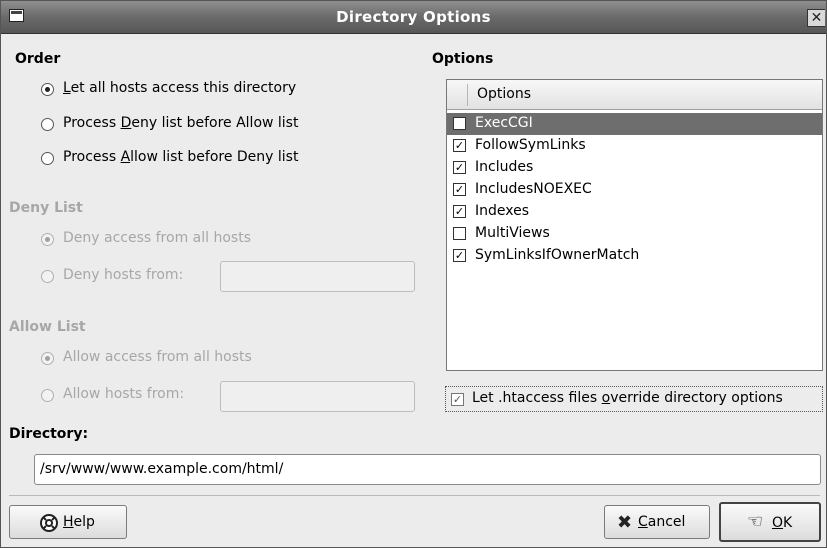 Image resolution: width=827 pixels, height=548 pixels. What do you see at coordinates (38, 59) in the screenshot?
I see `order-heading: Order` at bounding box center [38, 59].